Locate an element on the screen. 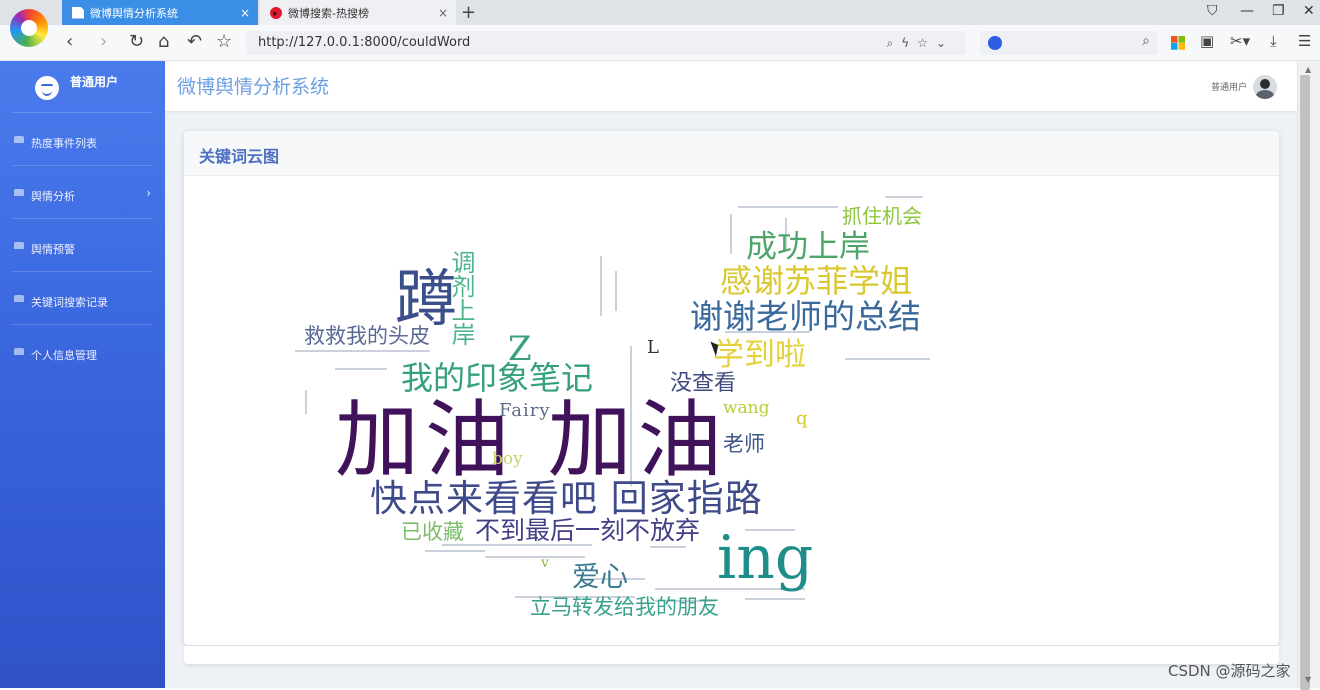  wordcloud-word: Fairy is located at coordinates (525, 410).